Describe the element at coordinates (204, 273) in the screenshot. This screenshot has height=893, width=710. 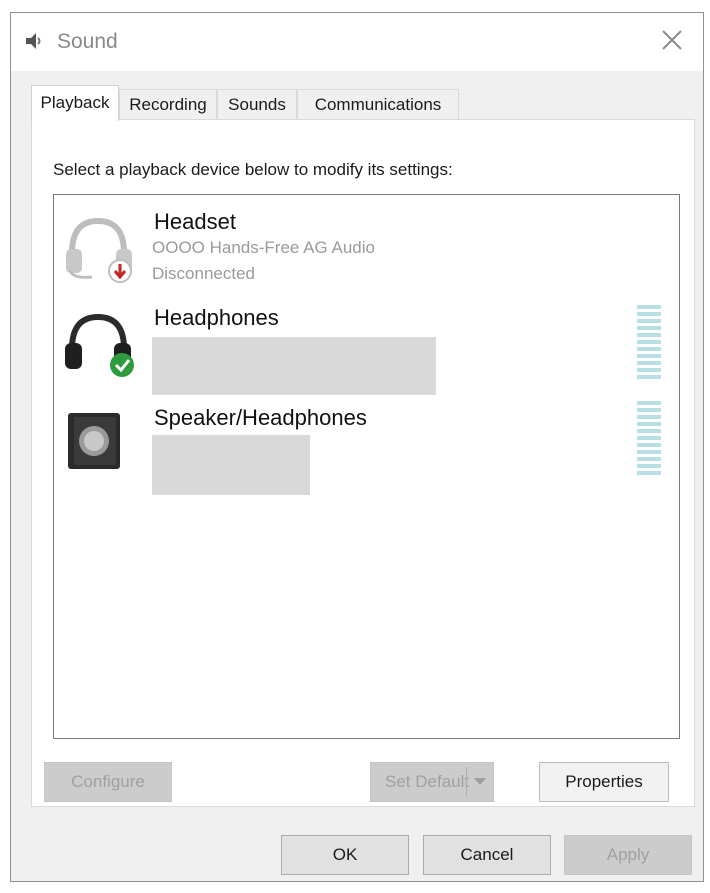
I see `device-status: Disconnected` at that location.